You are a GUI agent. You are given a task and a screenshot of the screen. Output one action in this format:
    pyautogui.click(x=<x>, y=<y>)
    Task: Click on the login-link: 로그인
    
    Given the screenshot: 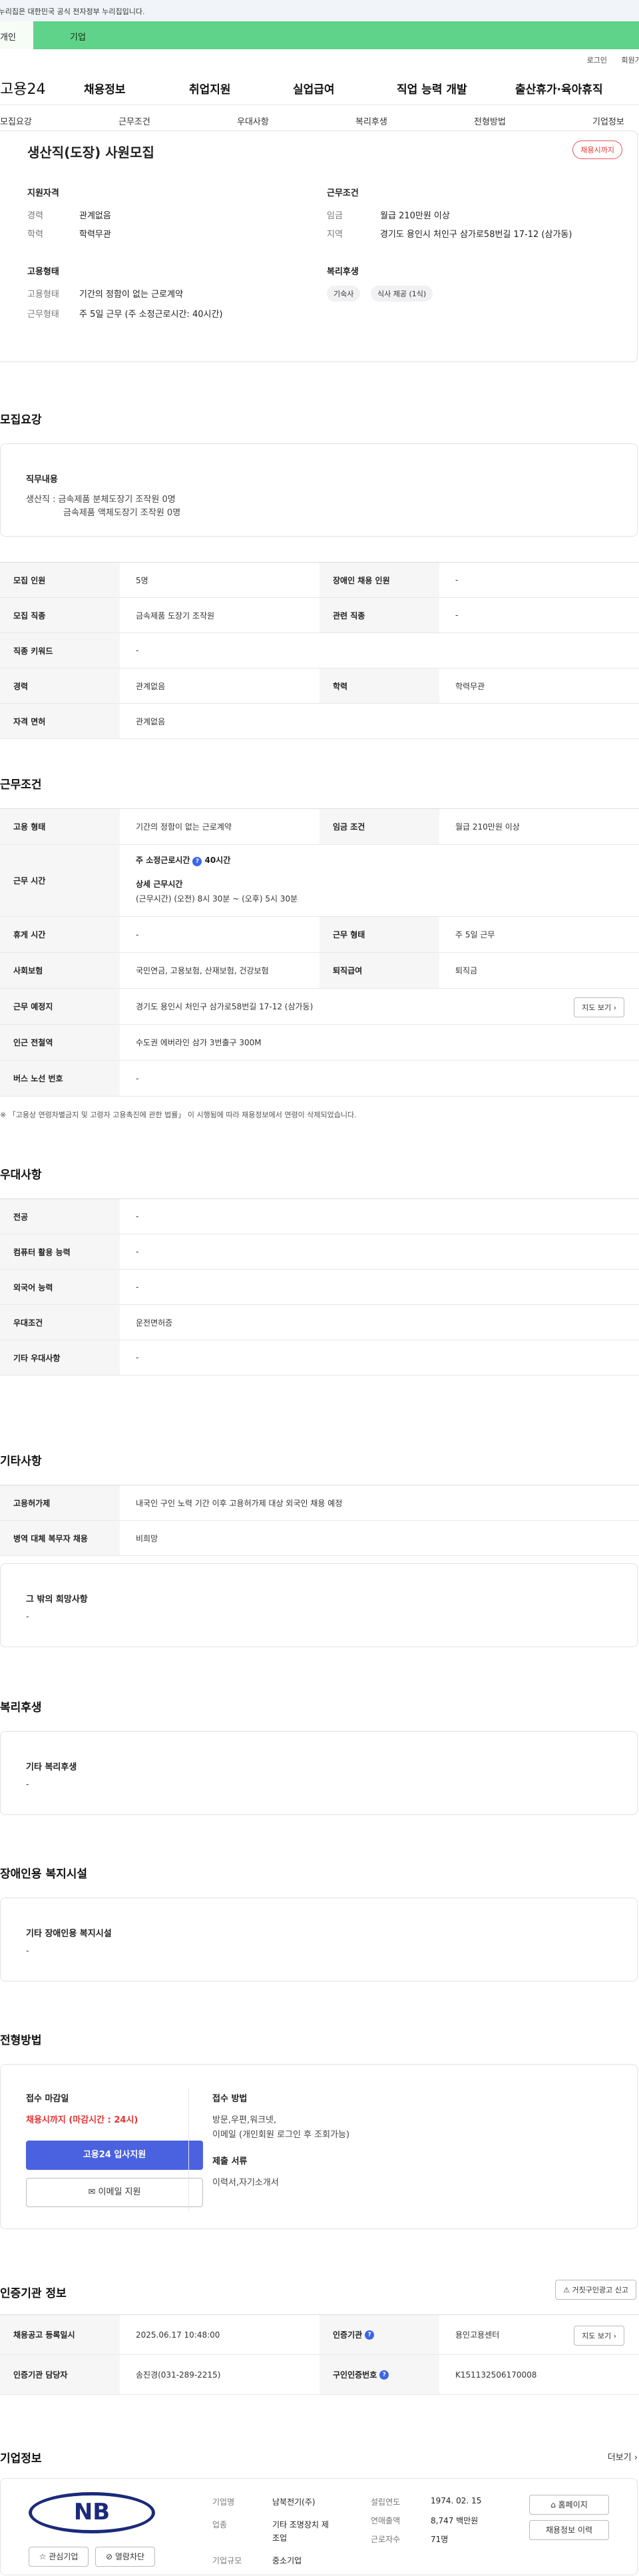 What is the action you would take?
    pyautogui.click(x=597, y=60)
    